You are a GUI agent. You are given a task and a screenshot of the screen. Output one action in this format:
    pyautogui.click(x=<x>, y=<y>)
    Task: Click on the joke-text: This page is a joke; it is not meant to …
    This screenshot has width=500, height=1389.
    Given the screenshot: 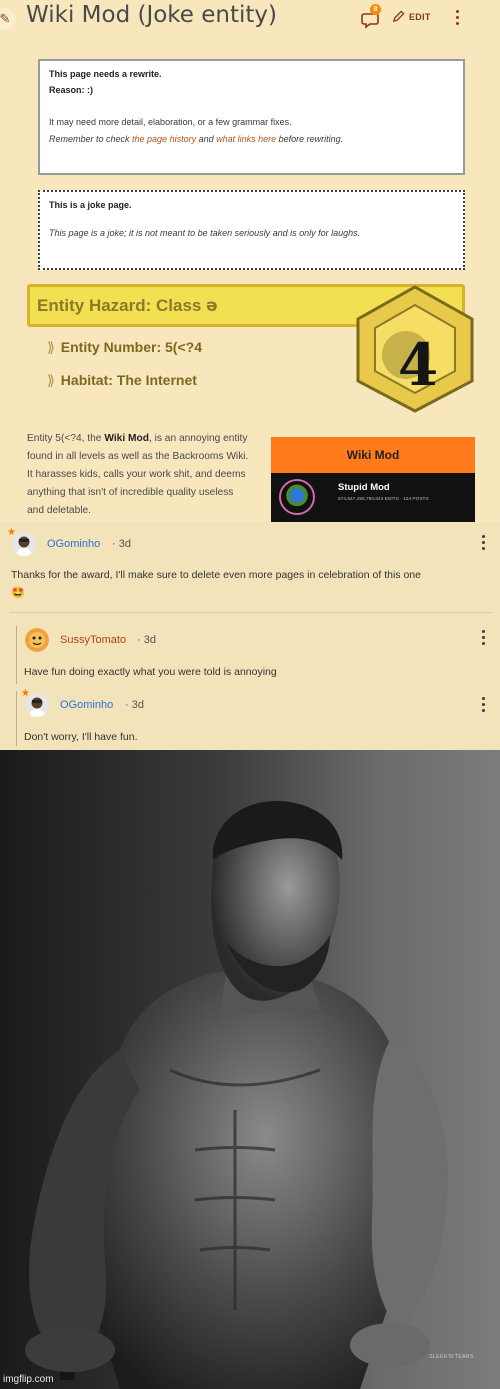 What is the action you would take?
    pyautogui.click(x=205, y=233)
    